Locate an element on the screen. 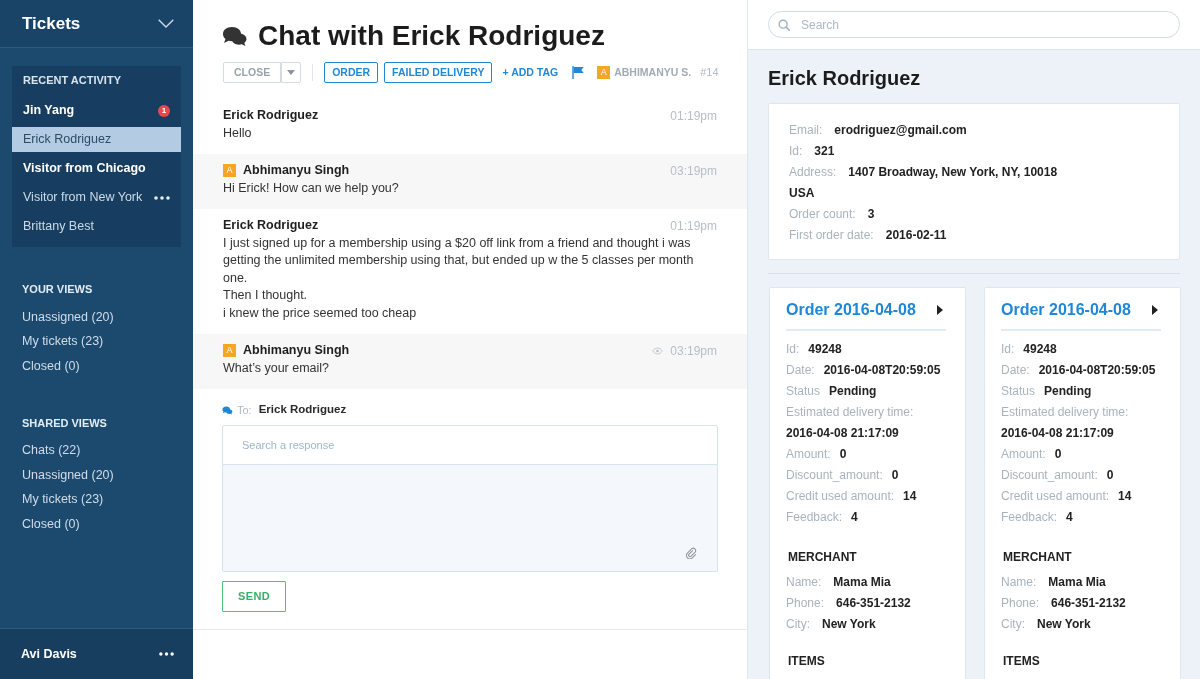 Image resolution: width=1200 pixels, height=679 pixels. more-icon is located at coordinates (166, 654).